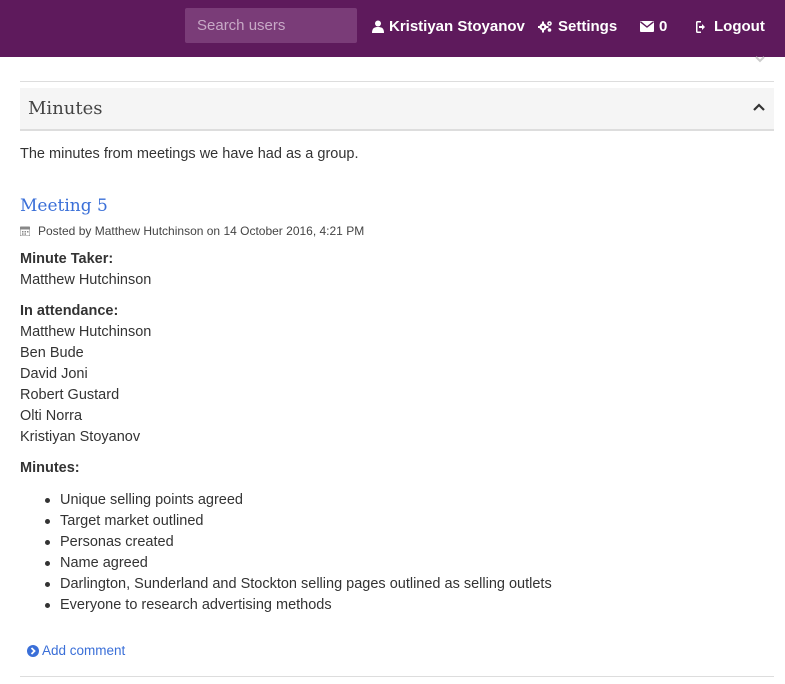  I want to click on add-comment-label: Add comment, so click(84, 650).